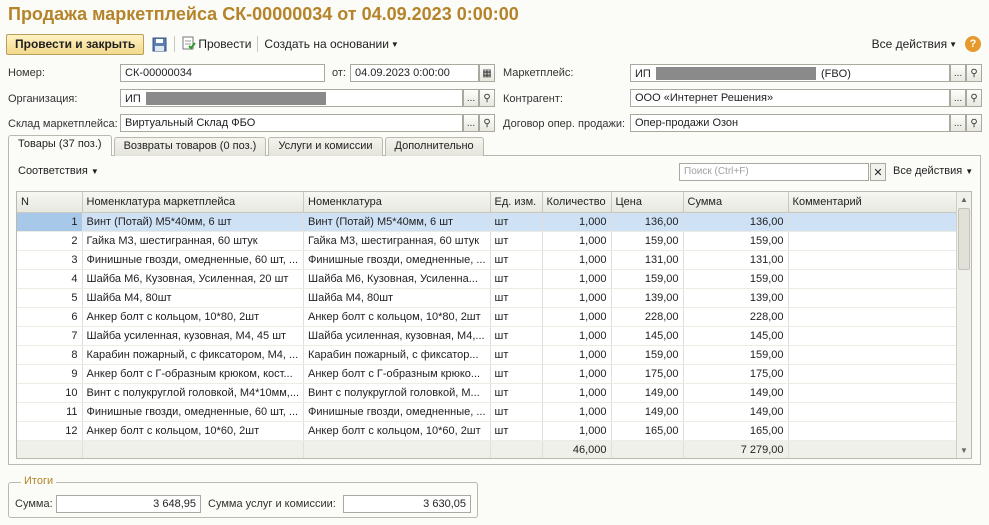 The image size is (989, 525). Describe the element at coordinates (647, 412) in the screenshot. I see `col-price-cell: 149,00` at that location.